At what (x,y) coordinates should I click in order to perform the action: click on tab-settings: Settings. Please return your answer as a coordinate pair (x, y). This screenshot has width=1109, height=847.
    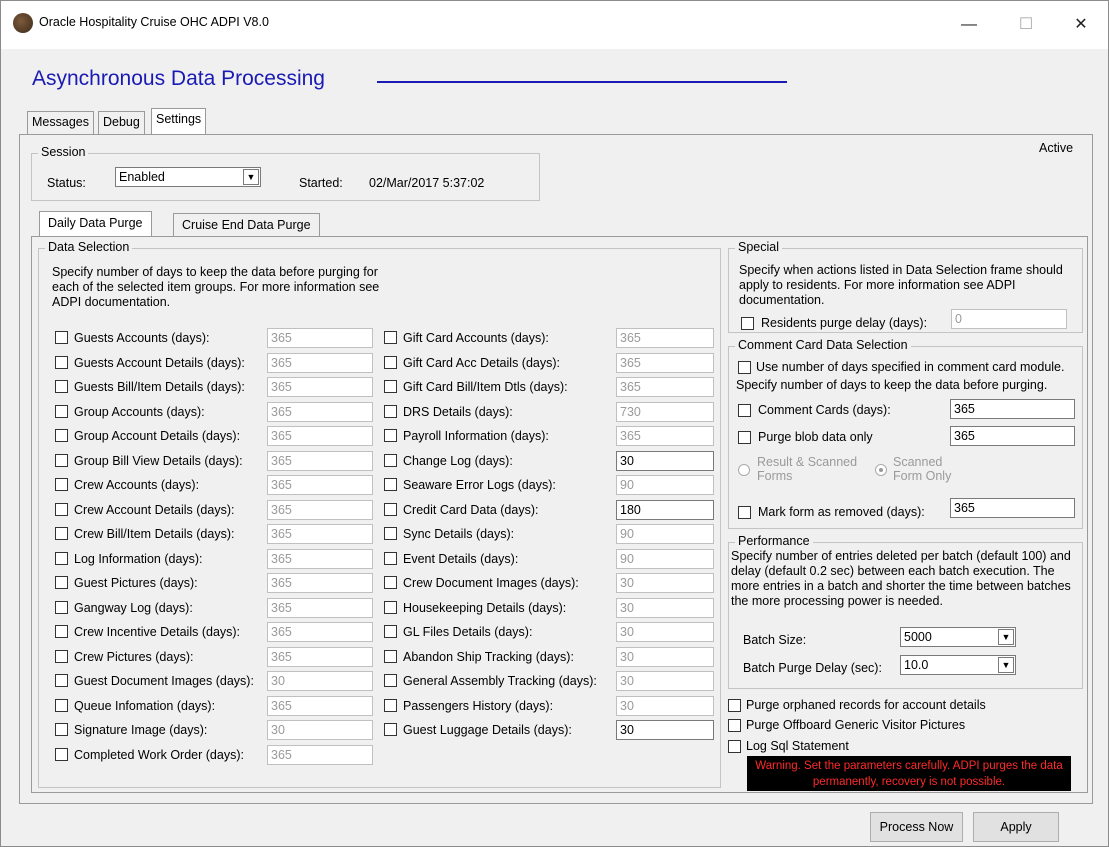
    Looking at the image, I should click on (179, 121).